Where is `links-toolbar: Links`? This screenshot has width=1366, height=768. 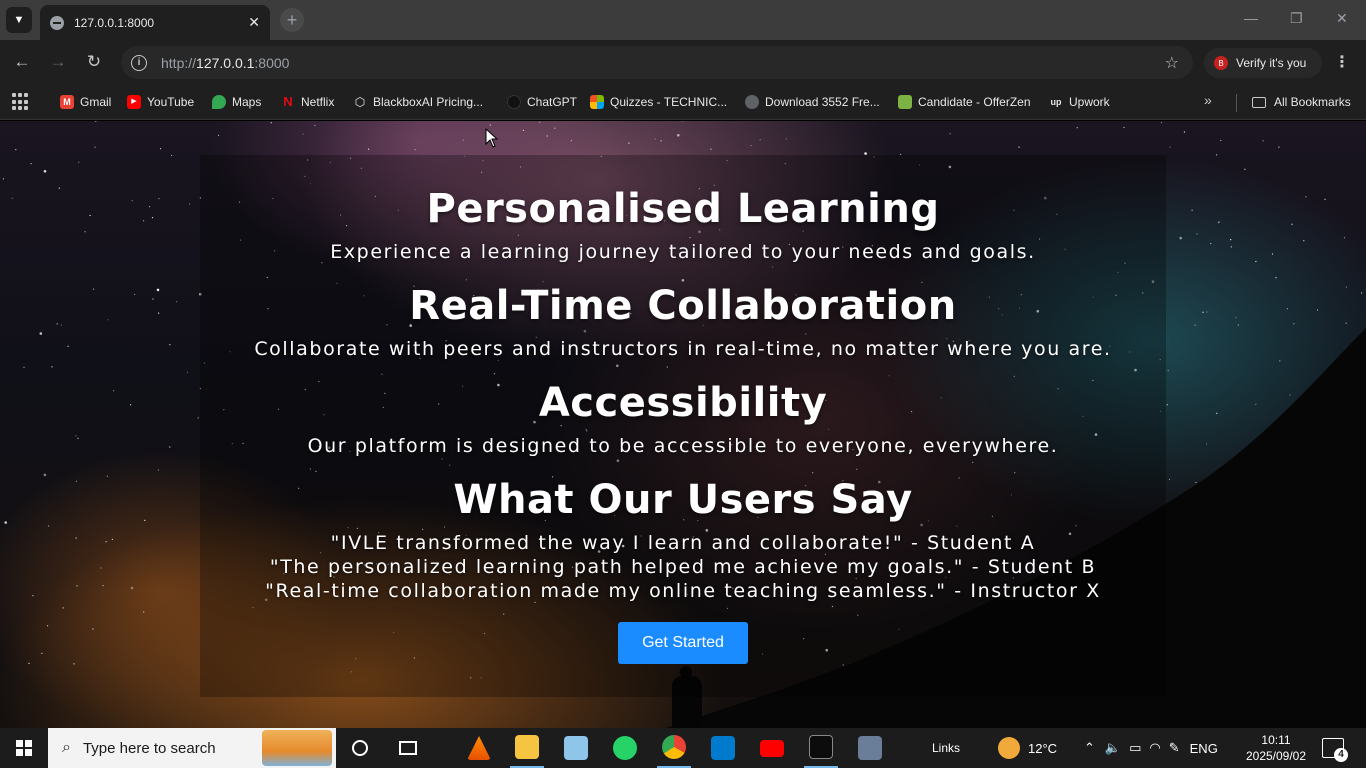 links-toolbar: Links is located at coordinates (946, 748).